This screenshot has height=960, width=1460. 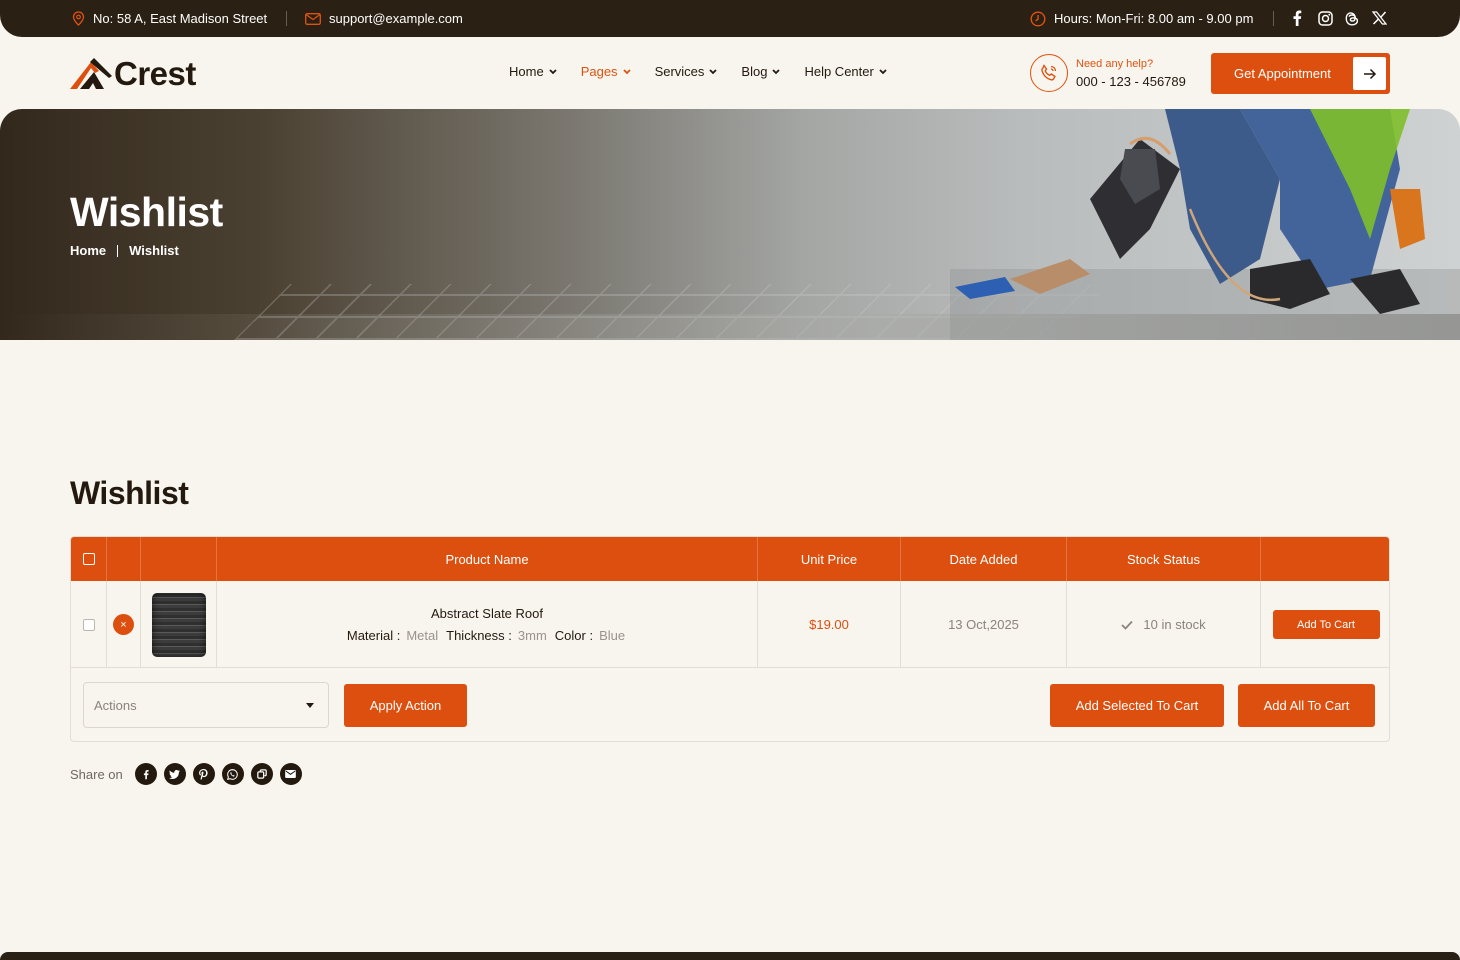 I want to click on nav-pages-label: Pages, so click(x=599, y=71).